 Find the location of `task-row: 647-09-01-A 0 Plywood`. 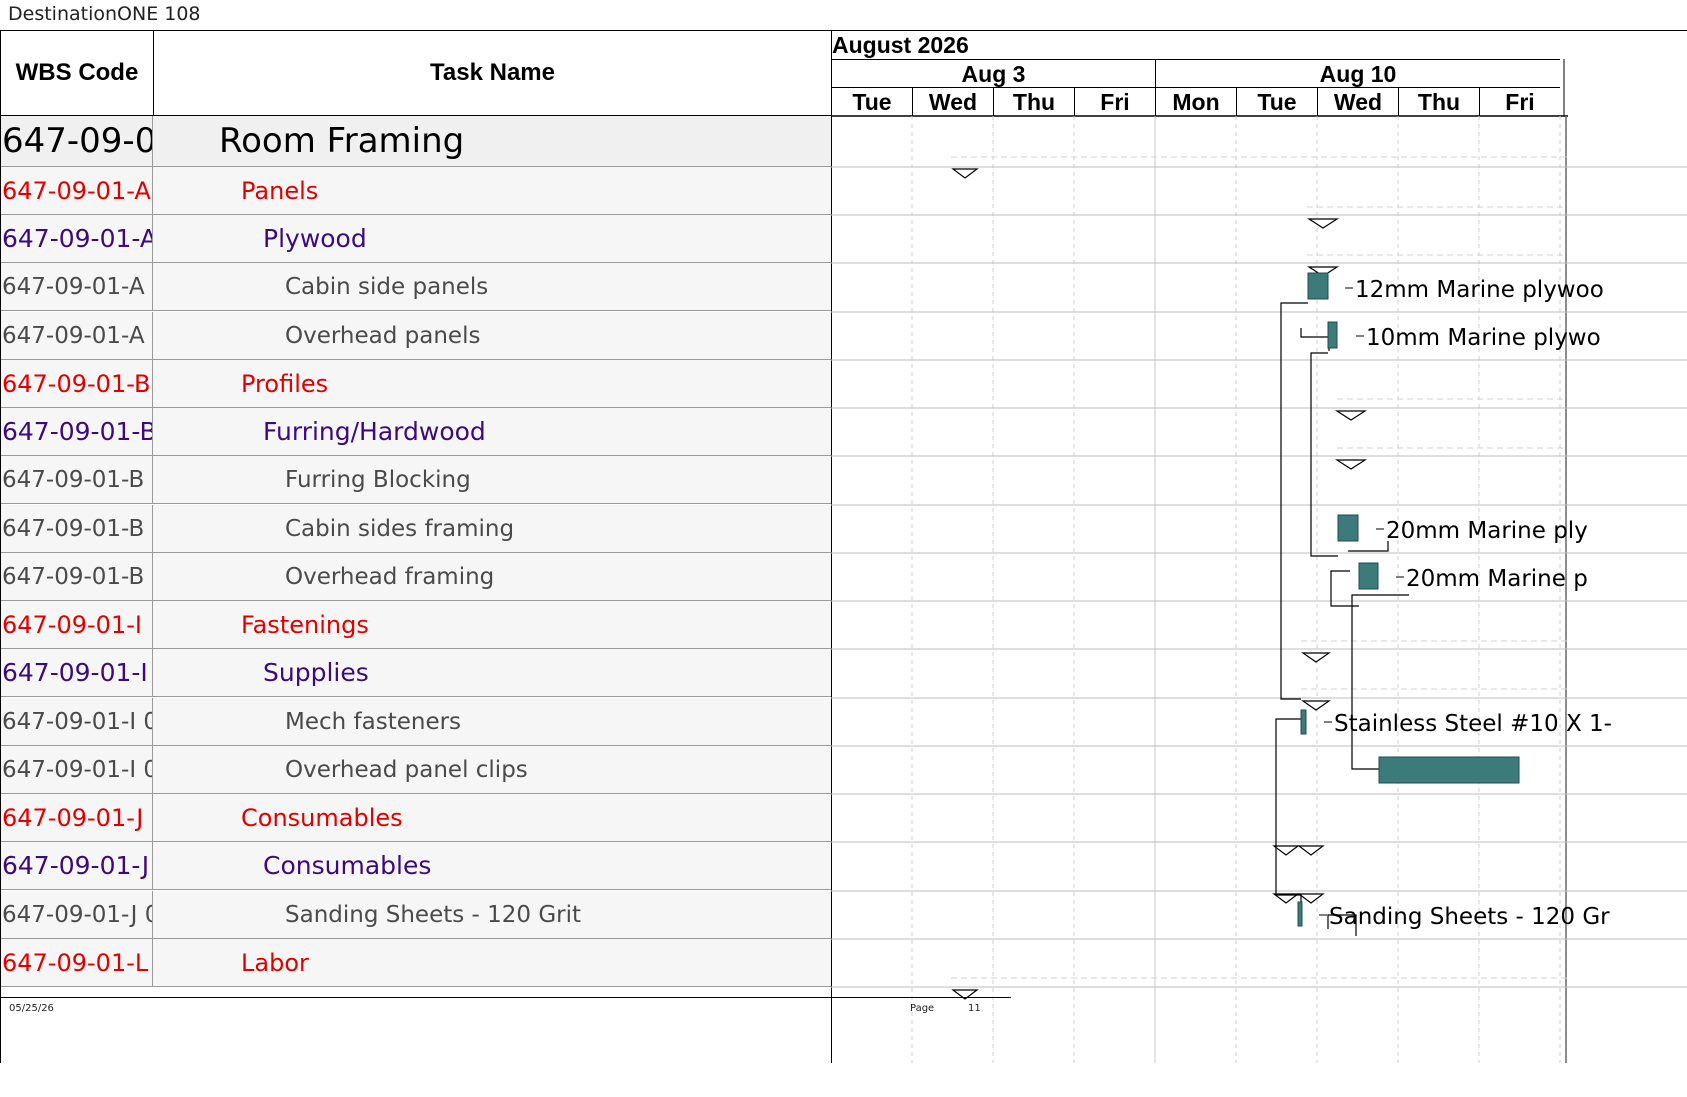

task-row: 647-09-01-A 0 Plywood is located at coordinates (416, 239).